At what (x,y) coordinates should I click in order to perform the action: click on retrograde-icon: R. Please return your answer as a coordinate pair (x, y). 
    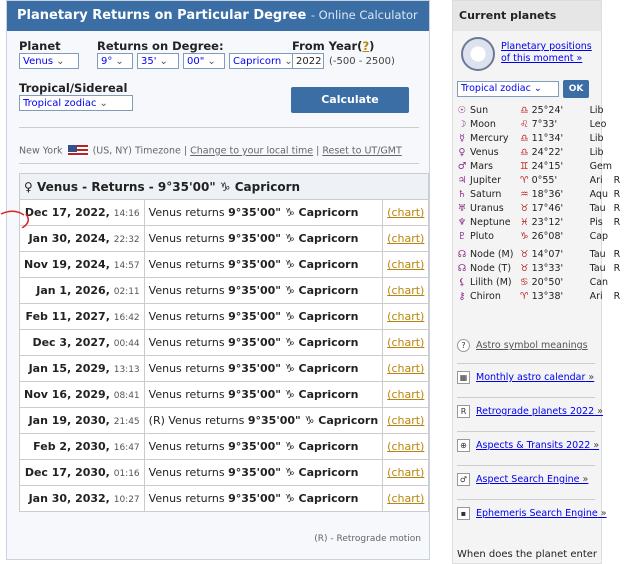
    Looking at the image, I should click on (463, 411).